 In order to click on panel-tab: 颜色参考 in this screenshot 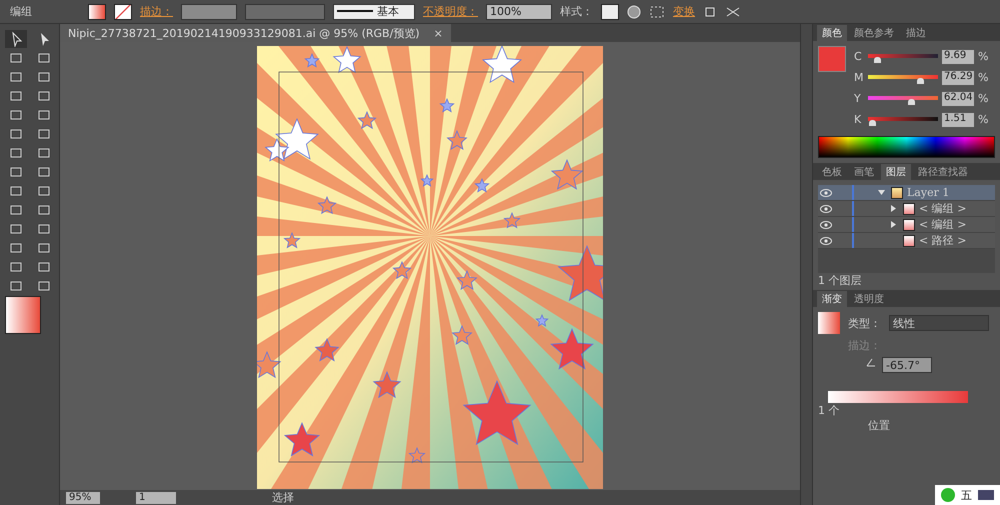, I will do `click(874, 33)`.